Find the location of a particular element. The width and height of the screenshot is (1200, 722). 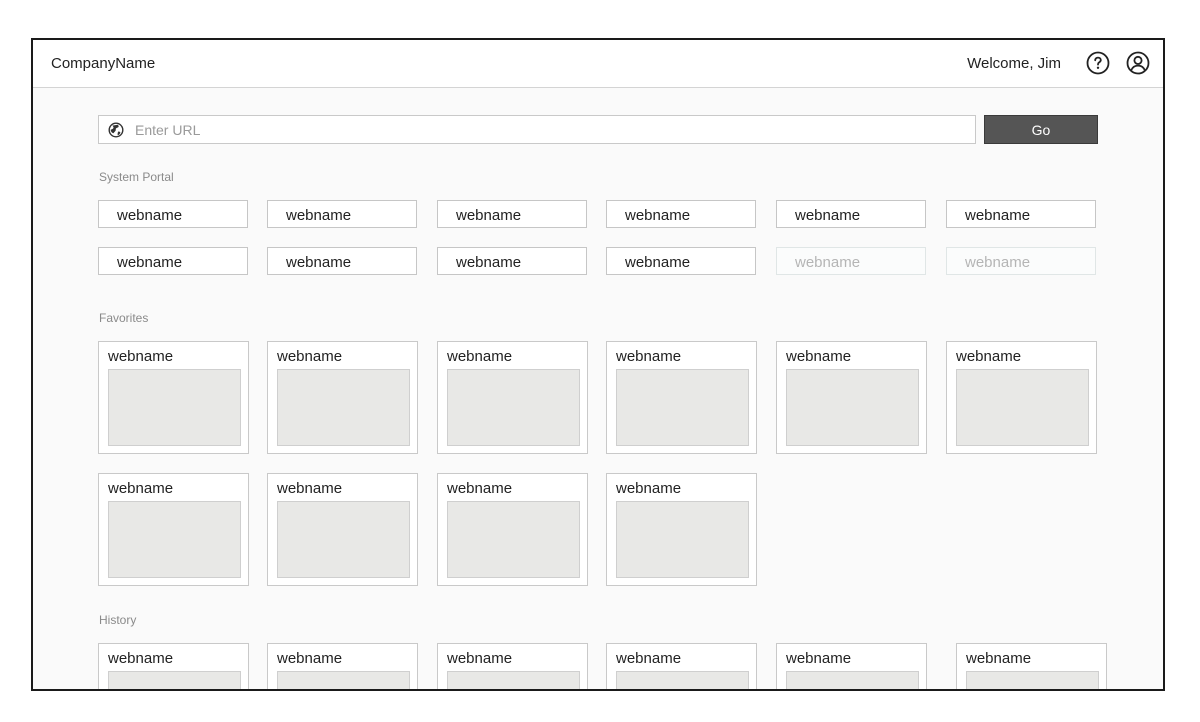

welcome-text: Welcome, Jim is located at coordinates (1014, 63).